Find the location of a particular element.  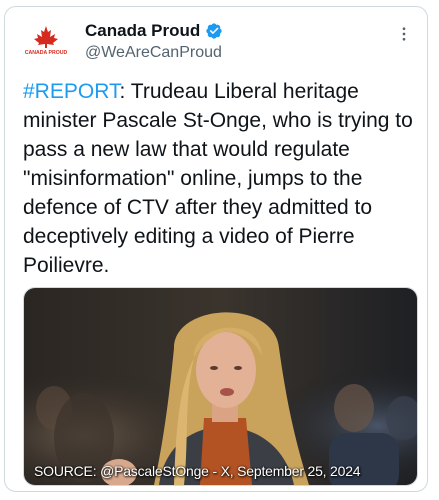

author-display-name: Canada Proud is located at coordinates (142, 31).